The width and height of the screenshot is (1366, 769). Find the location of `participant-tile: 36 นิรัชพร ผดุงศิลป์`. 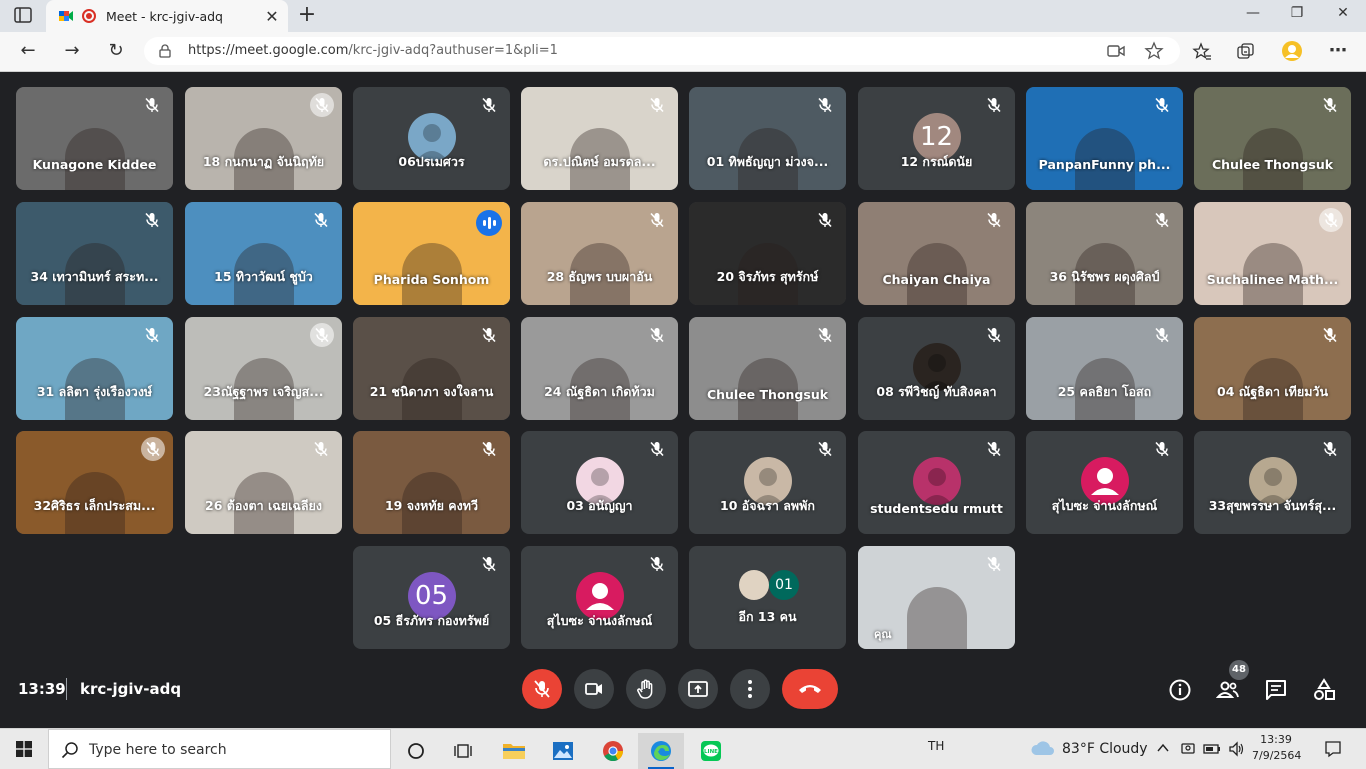

participant-tile: 36 นิรัชพร ผดุงศิลป์ is located at coordinates (1104, 253).